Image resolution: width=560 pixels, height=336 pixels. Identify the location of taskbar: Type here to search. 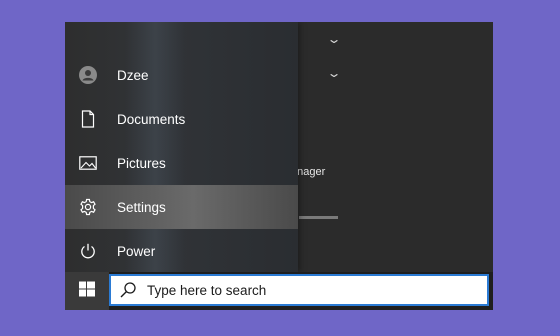
(279, 291).